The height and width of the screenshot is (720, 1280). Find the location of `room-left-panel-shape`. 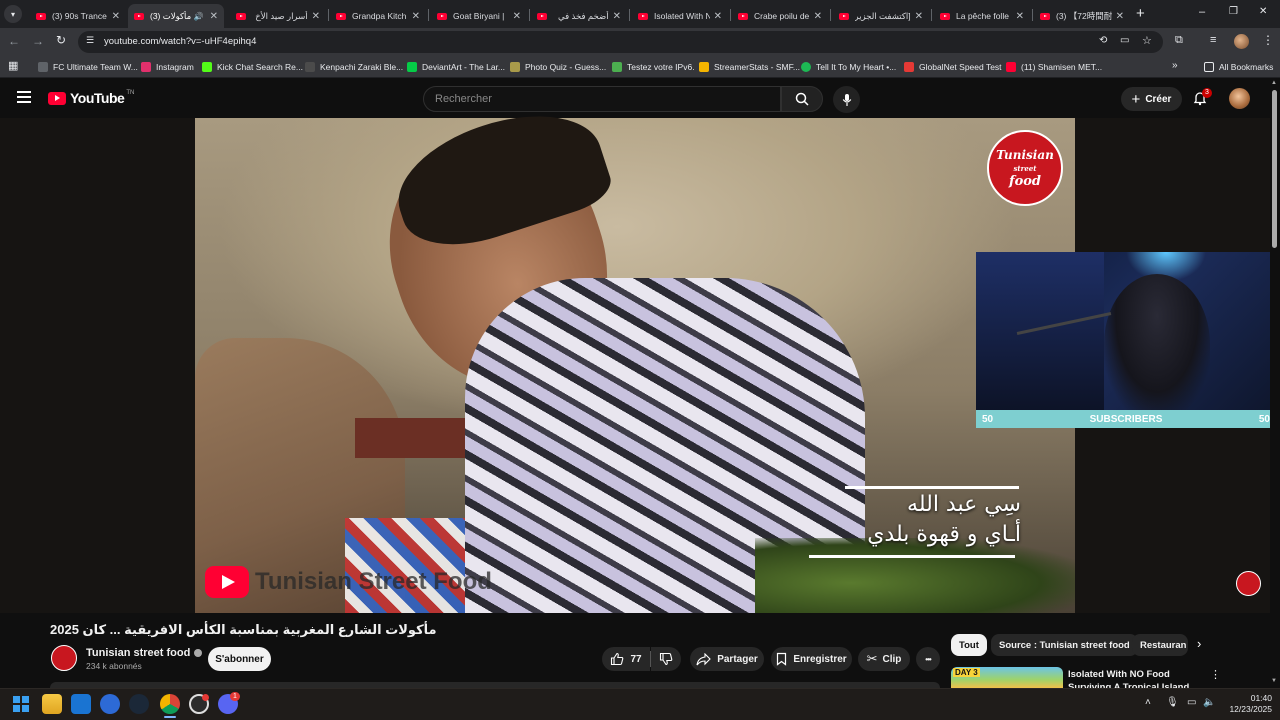

room-left-panel-shape is located at coordinates (1040, 340).